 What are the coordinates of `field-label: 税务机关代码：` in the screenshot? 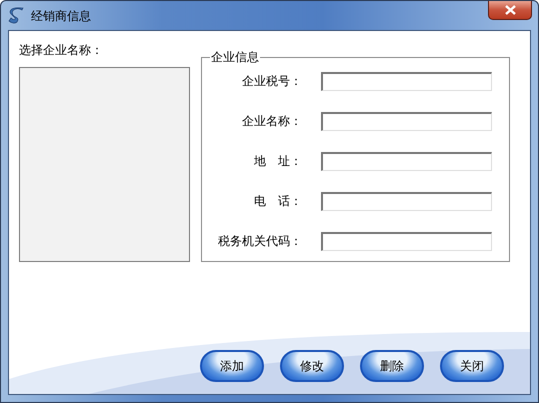 It's located at (259, 241).